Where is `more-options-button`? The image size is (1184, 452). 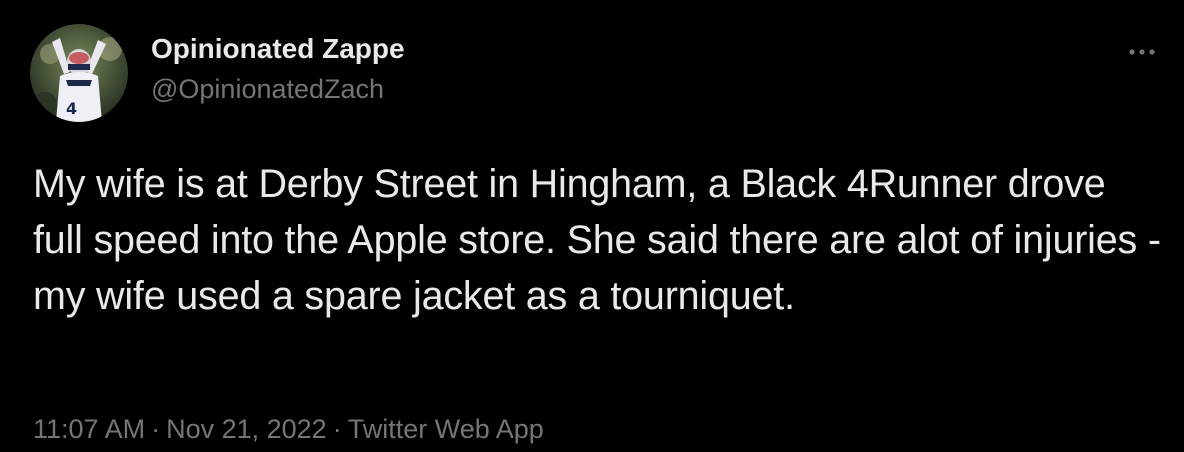 more-options-button is located at coordinates (1142, 52).